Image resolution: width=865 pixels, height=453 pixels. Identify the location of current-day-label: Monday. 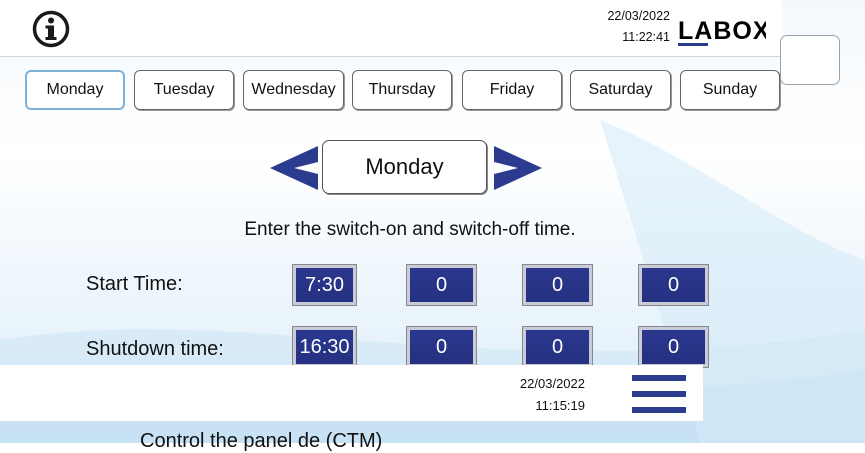
(404, 166).